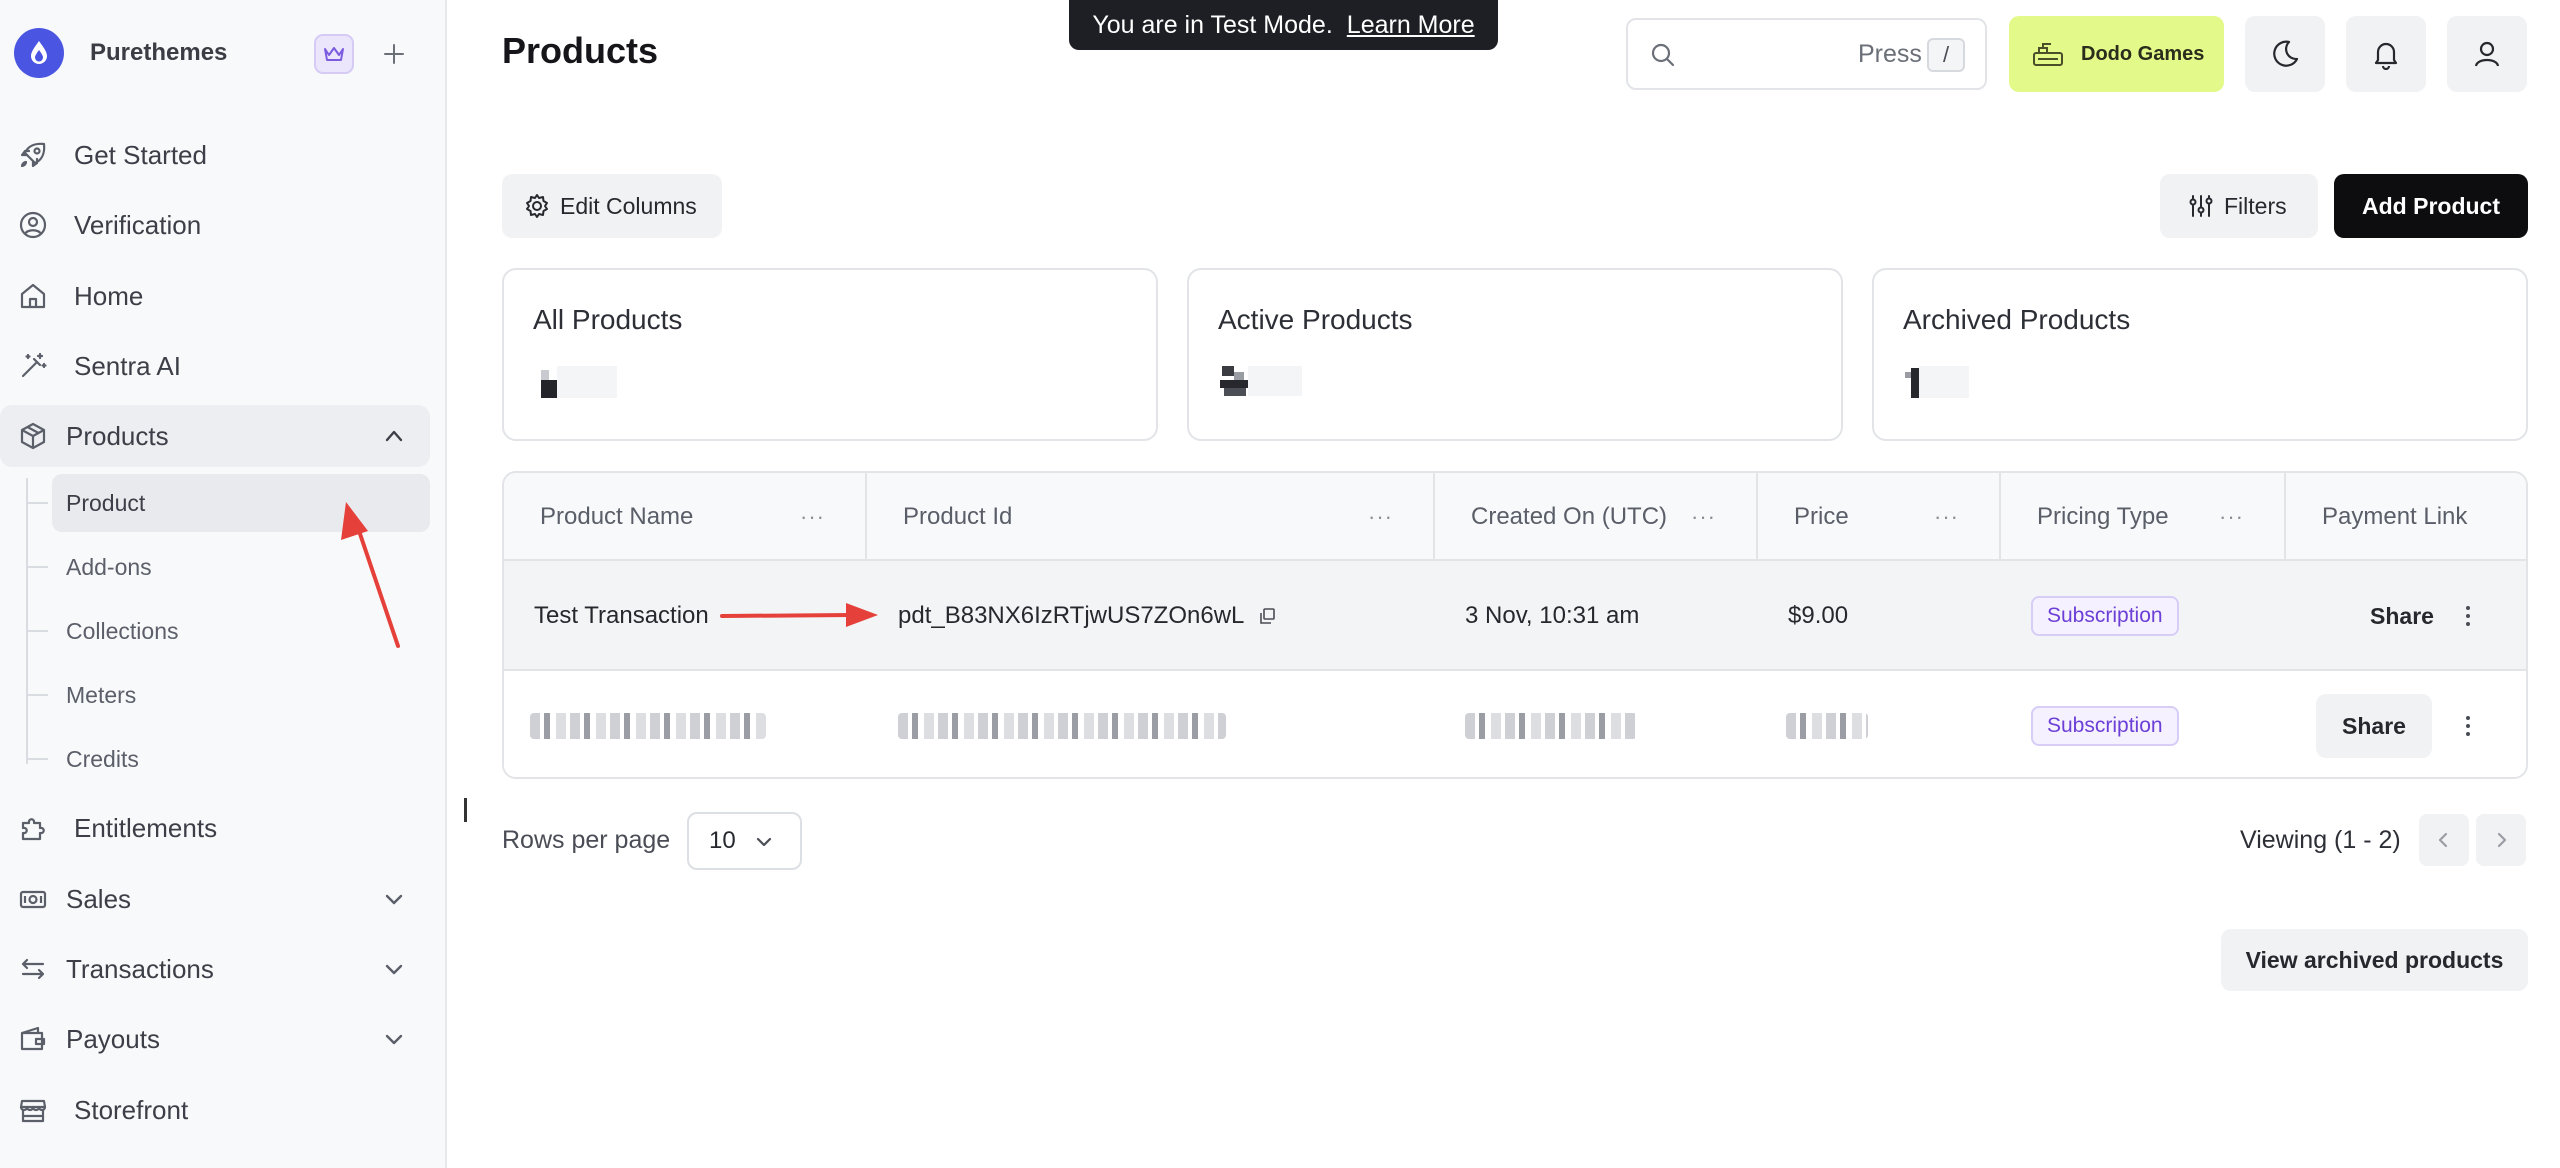 The width and height of the screenshot is (2560, 1168). What do you see at coordinates (628, 205) in the screenshot?
I see `edit-columns-label: Edit Columns` at bounding box center [628, 205].